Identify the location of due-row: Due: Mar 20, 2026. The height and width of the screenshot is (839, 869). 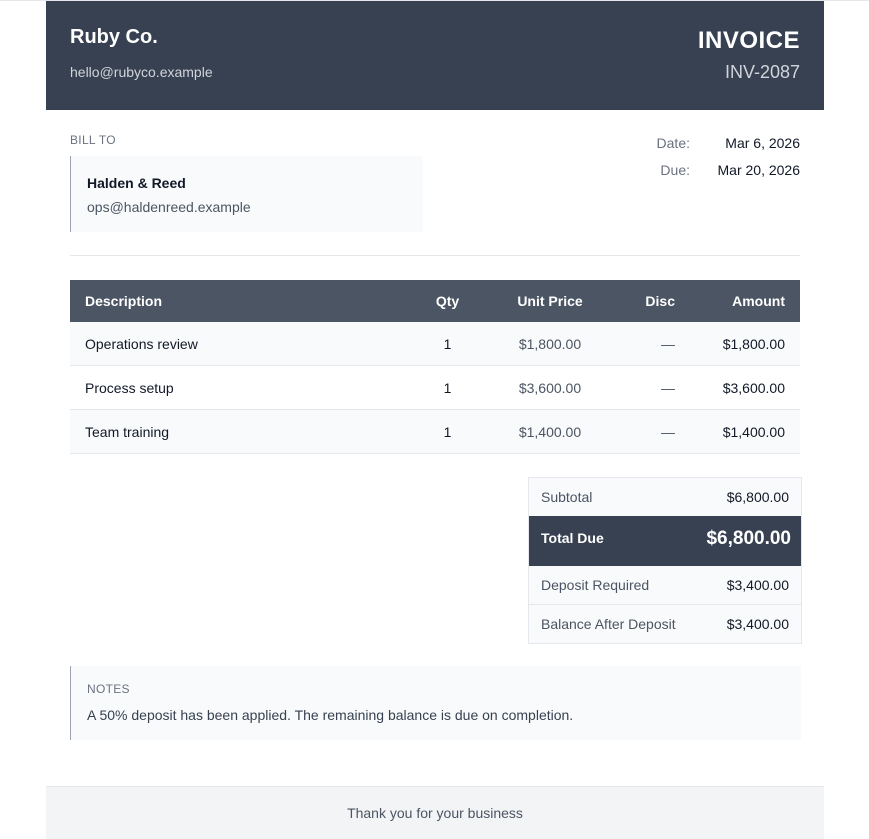
(700, 175).